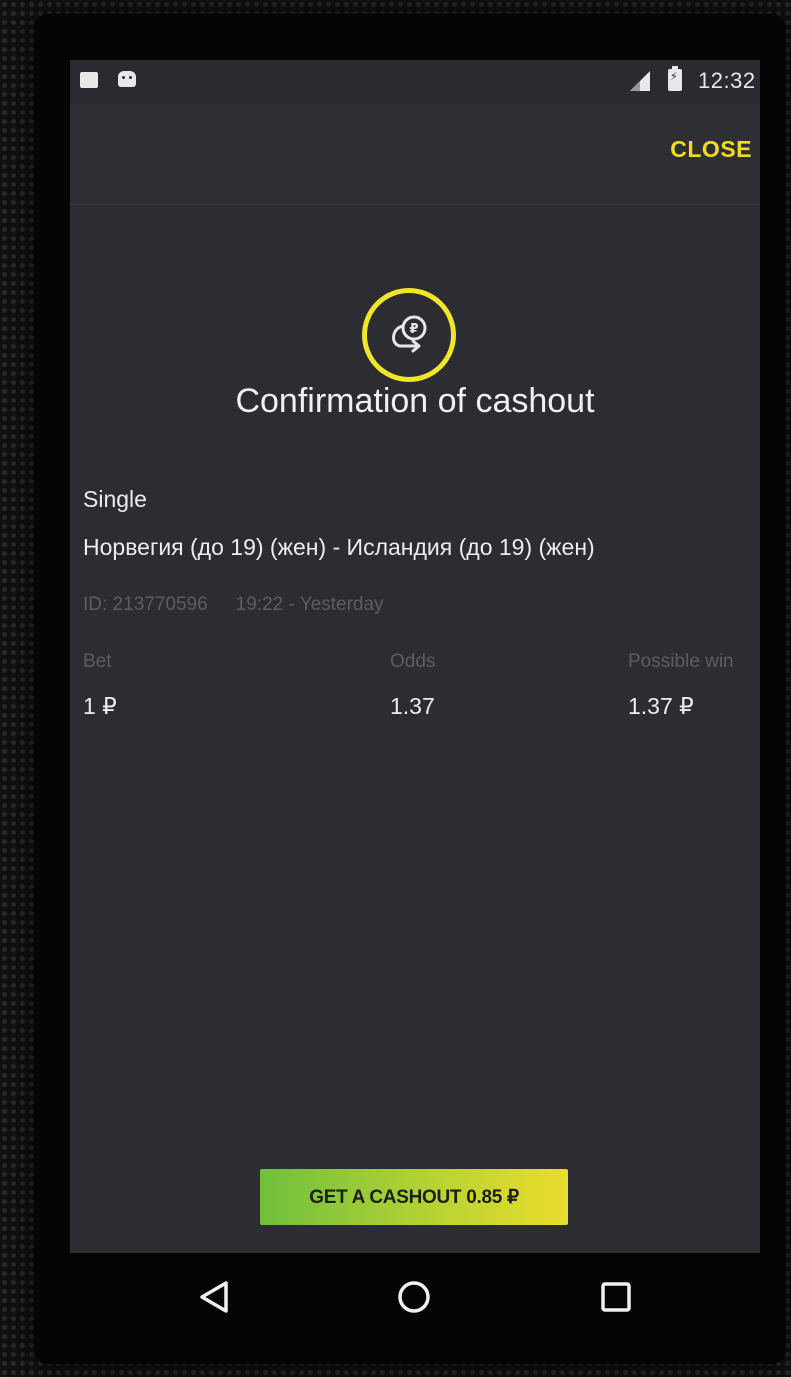 The height and width of the screenshot is (1377, 791). I want to click on bet-id: ID: 213770596, so click(145, 604).